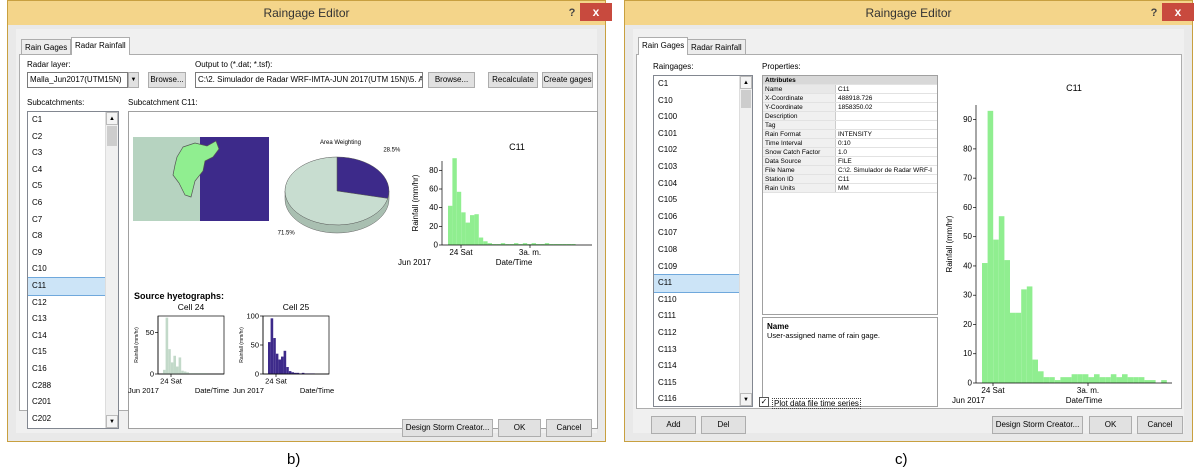  What do you see at coordinates (723, 425) in the screenshot?
I see `del-button: Del` at bounding box center [723, 425].